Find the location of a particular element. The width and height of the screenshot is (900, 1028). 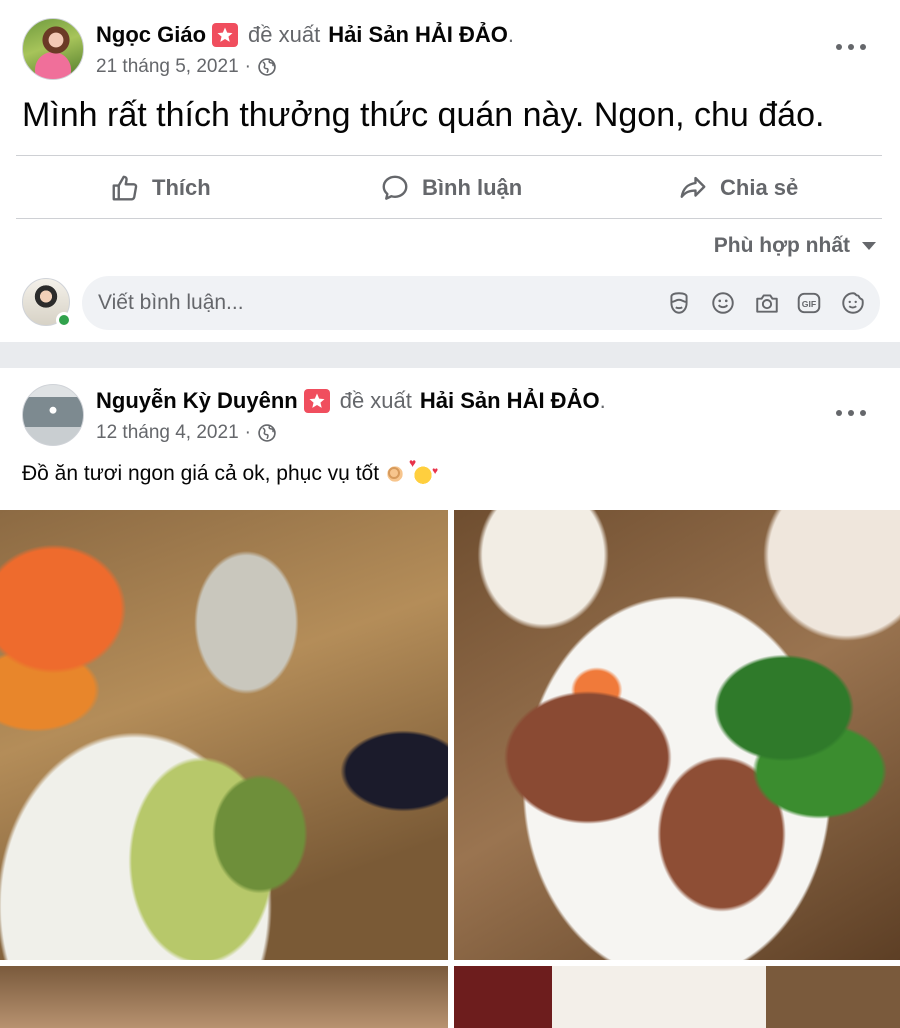

comment-button: Bình luận is located at coordinates (451, 188).